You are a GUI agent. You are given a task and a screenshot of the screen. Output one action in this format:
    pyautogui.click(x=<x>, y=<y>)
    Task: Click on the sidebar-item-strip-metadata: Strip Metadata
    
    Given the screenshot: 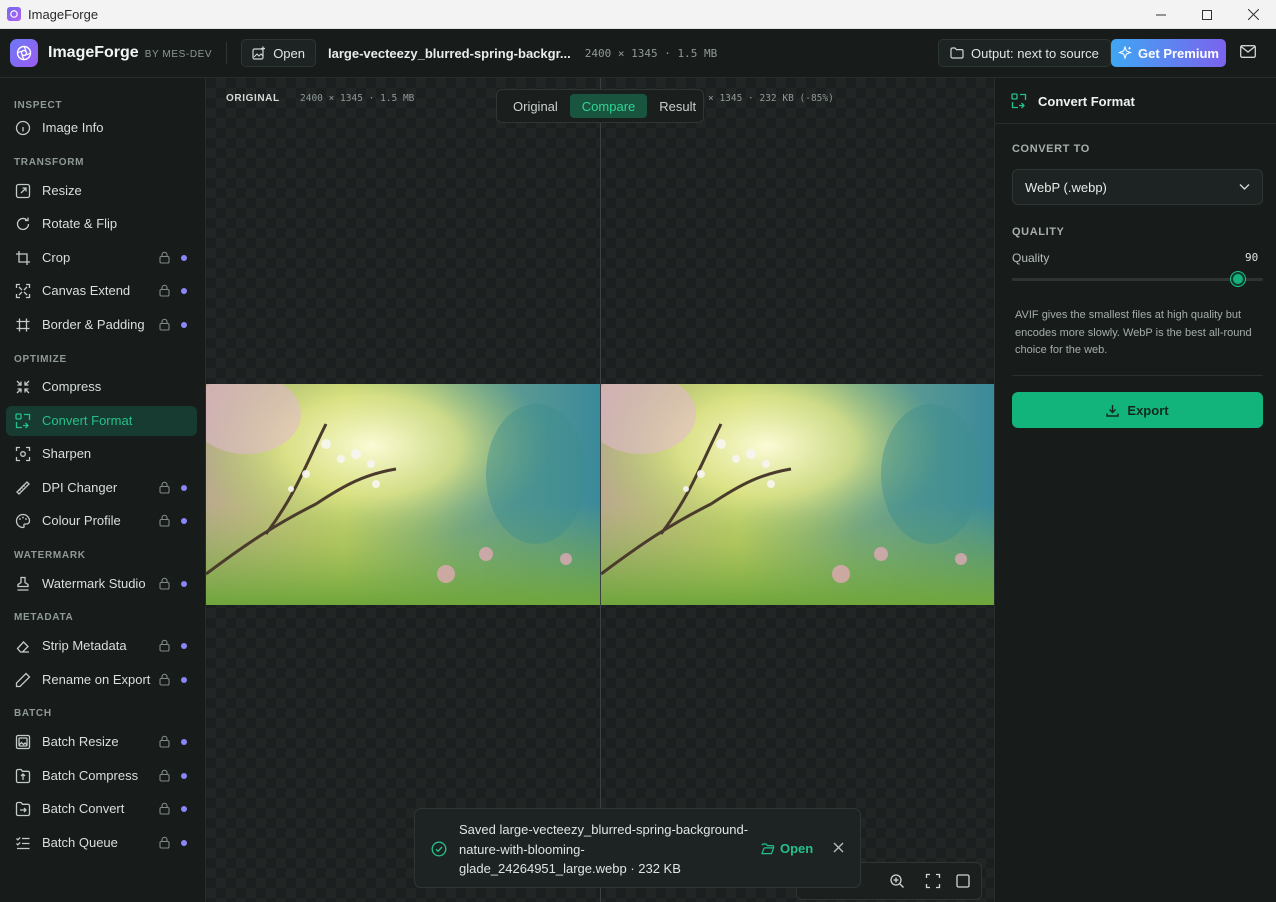 What is the action you would take?
    pyautogui.click(x=101, y=646)
    